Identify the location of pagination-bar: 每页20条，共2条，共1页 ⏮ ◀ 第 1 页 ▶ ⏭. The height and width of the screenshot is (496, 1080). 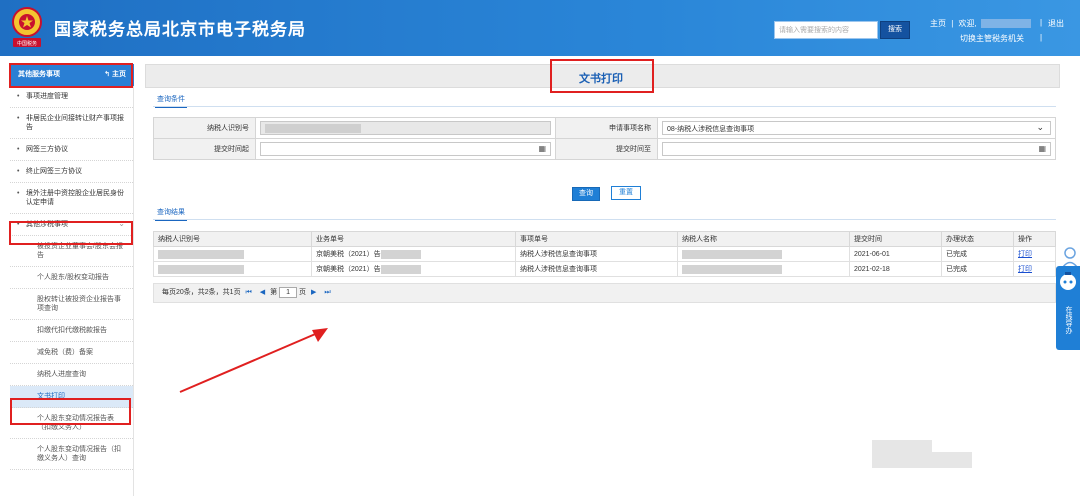
(604, 293).